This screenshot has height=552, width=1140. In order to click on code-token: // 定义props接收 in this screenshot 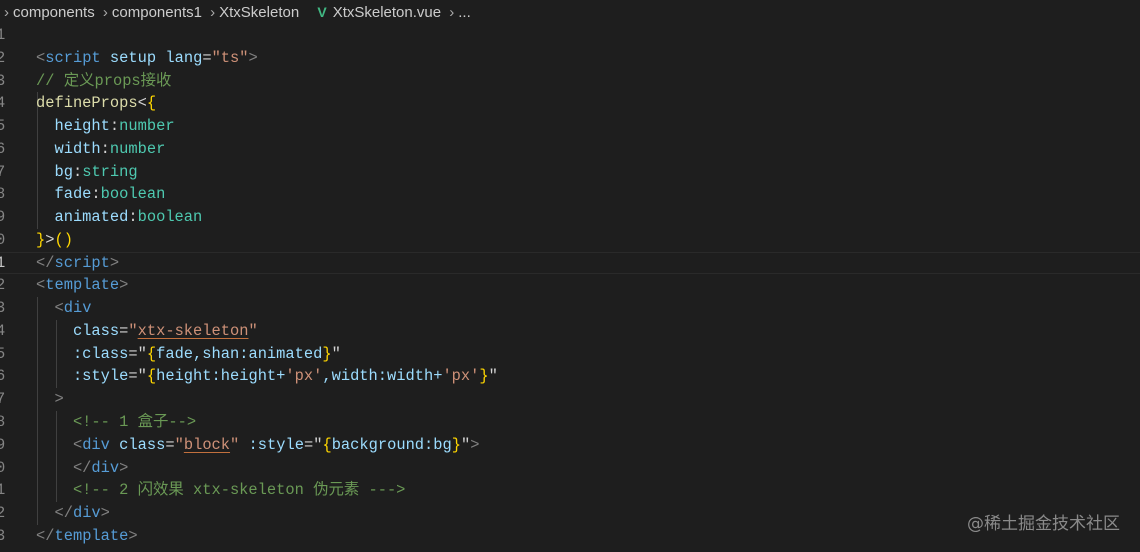, I will do `click(104, 80)`.